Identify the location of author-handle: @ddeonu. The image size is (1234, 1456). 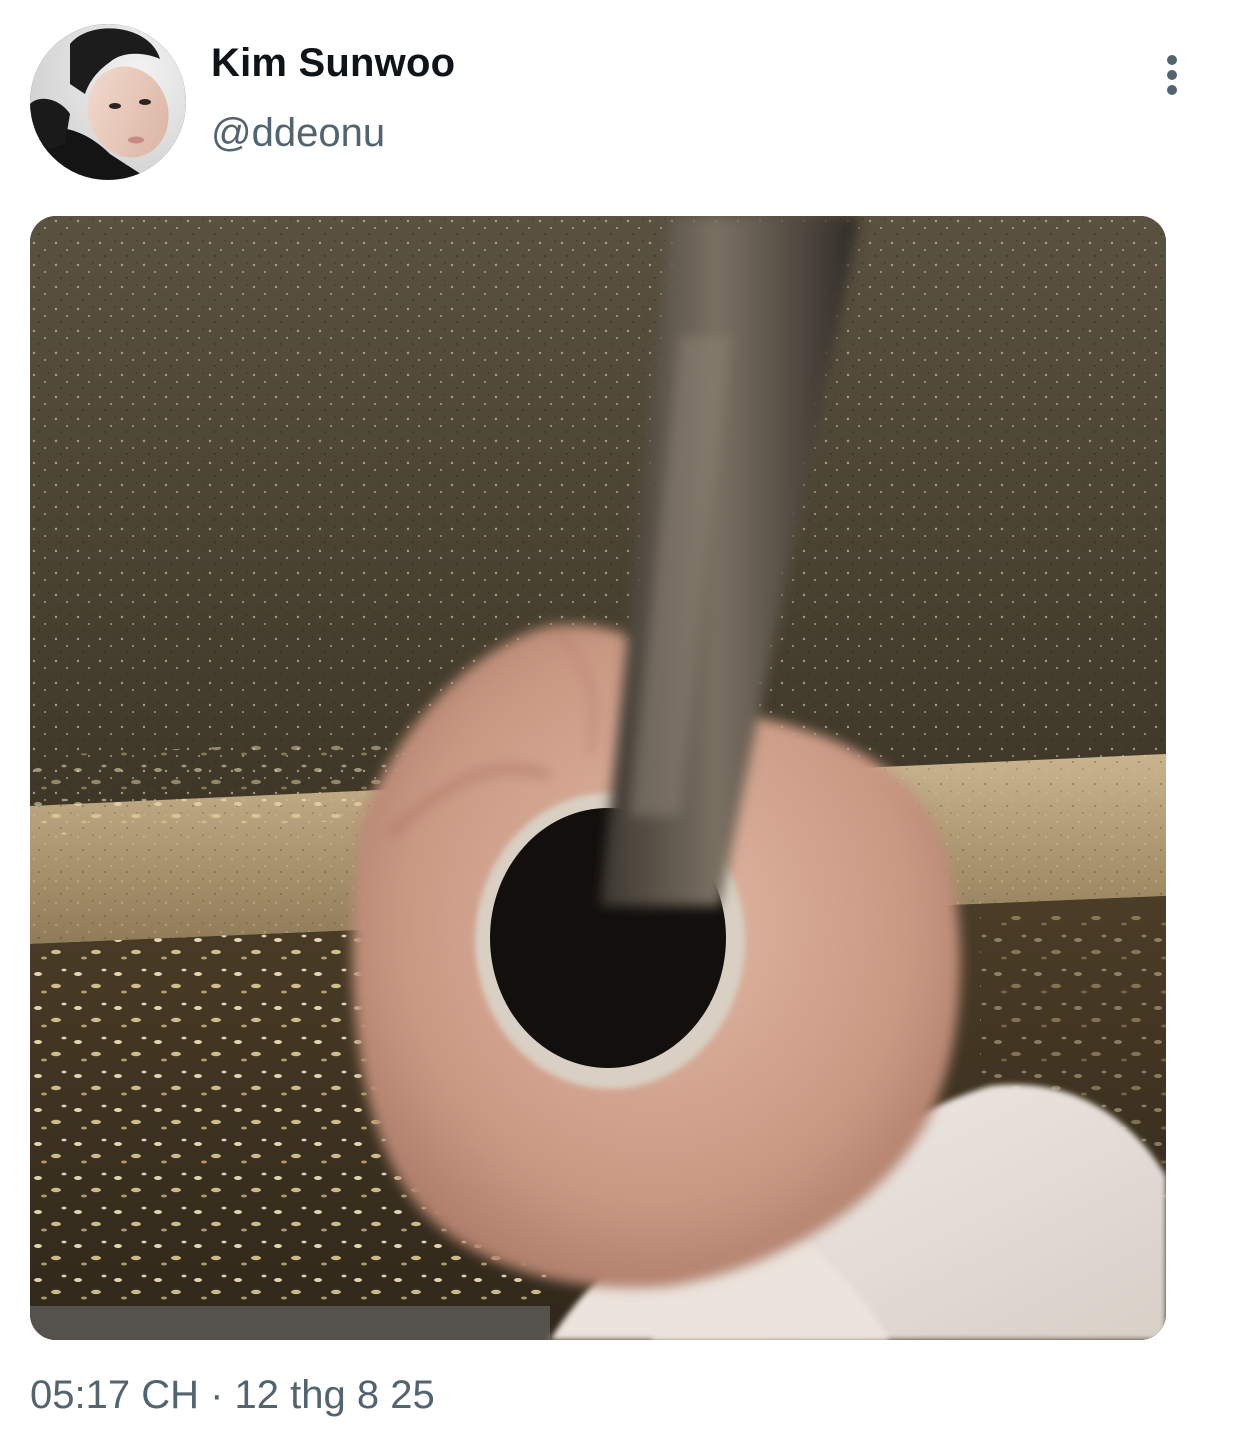
(298, 133).